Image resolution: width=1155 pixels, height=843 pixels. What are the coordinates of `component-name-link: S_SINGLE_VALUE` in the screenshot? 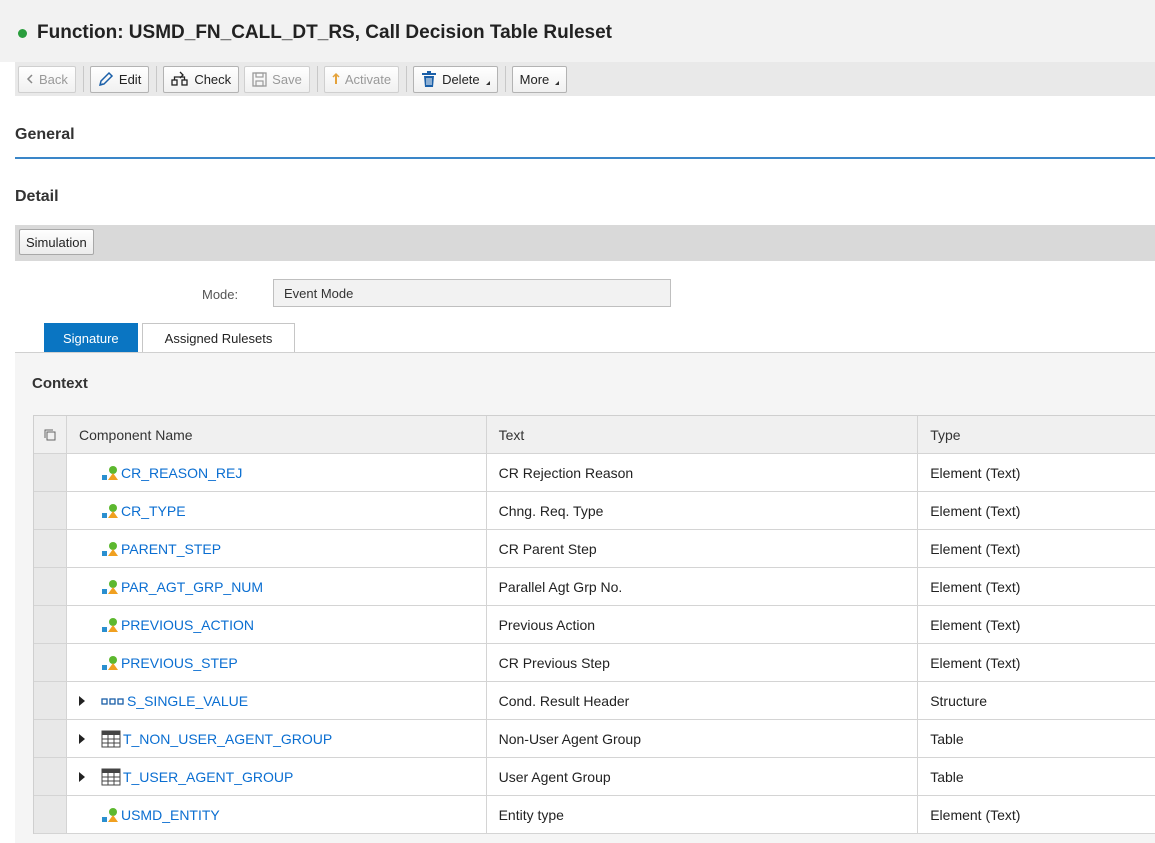 It's located at (187, 701).